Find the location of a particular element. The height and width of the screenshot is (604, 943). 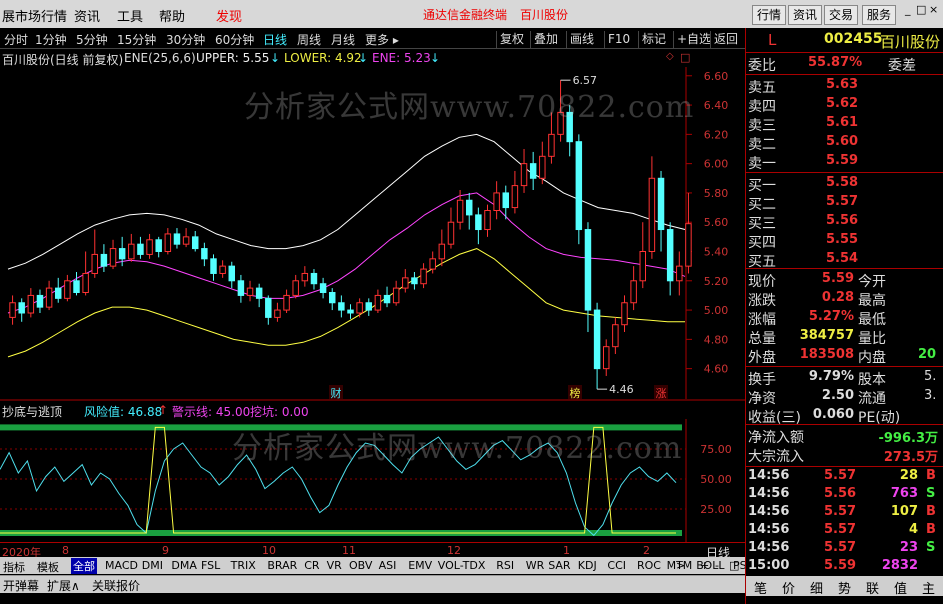

indicator-tab: KDJ is located at coordinates (587, 565).